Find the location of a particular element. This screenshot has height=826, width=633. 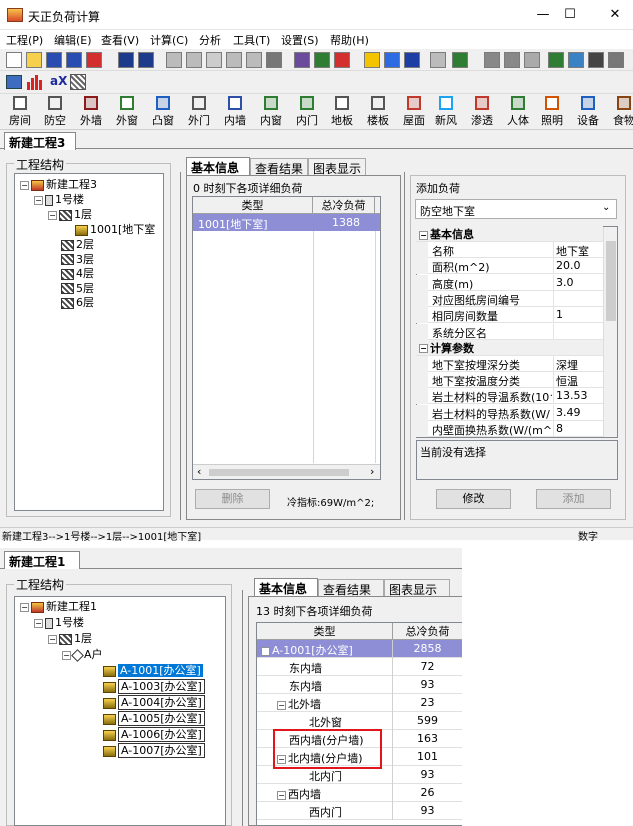

property-row: 地下室按温度分类 恒温 is located at coordinates (509, 380).